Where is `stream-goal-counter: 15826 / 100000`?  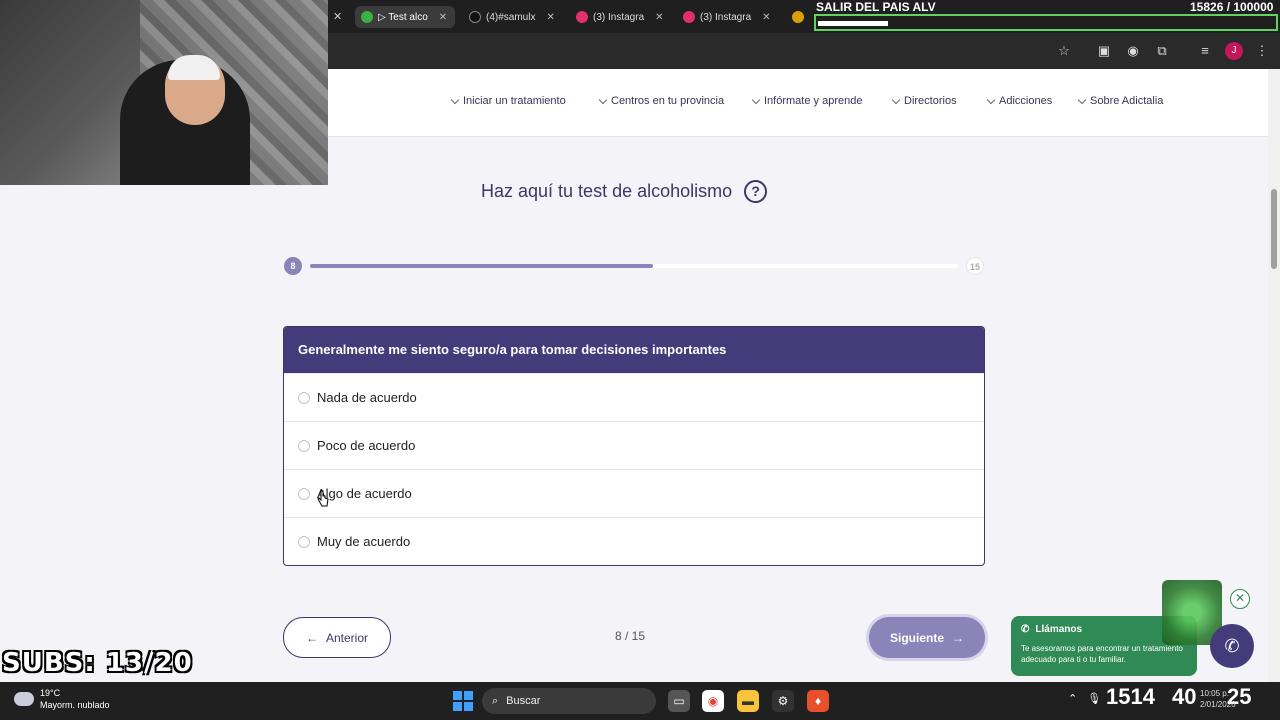
stream-goal-counter: 15826 / 100000 is located at coordinates (1232, 7).